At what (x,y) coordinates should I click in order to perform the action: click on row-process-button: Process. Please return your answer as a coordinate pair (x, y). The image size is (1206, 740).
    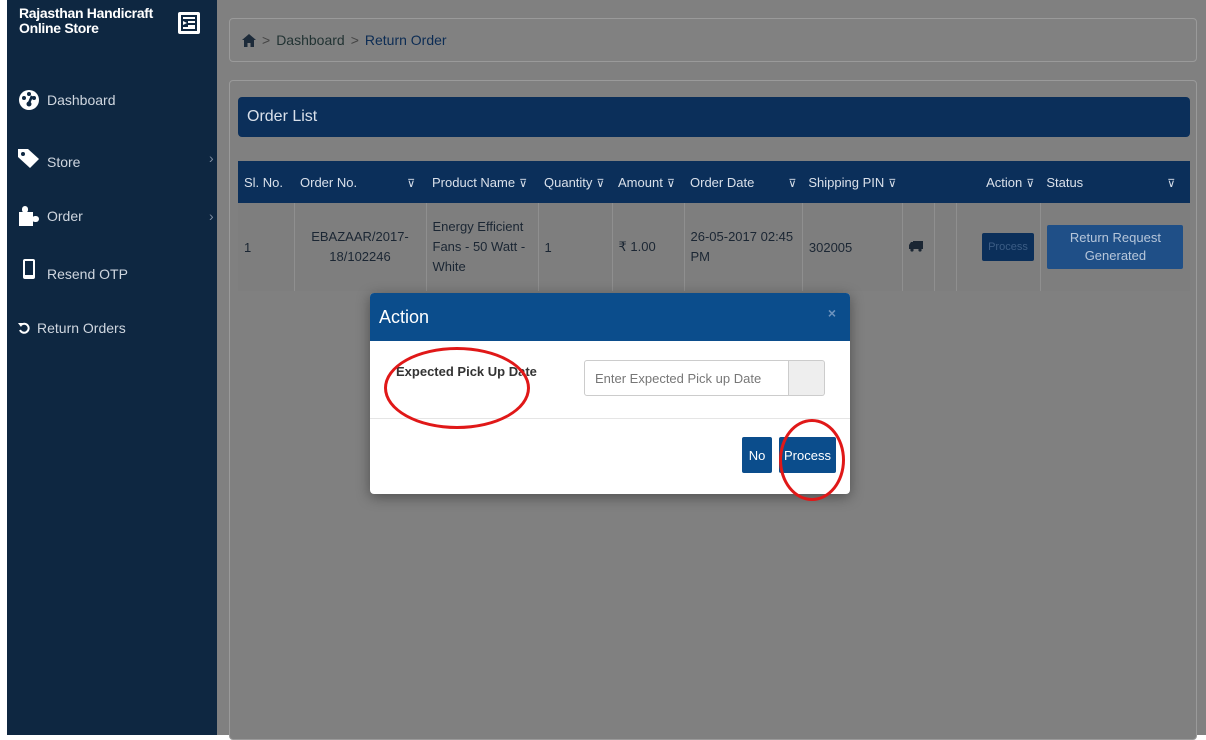
    Looking at the image, I should click on (1008, 247).